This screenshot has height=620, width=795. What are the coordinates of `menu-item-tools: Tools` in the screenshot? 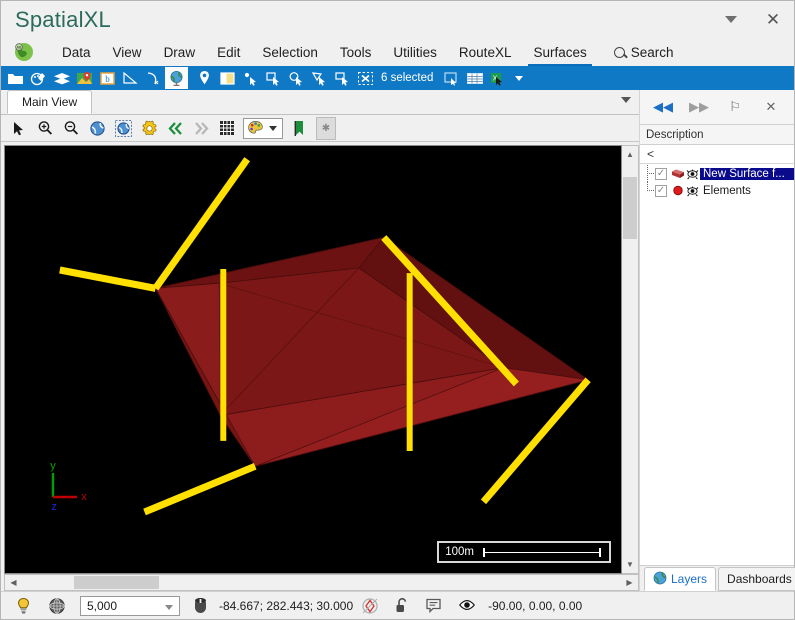 It's located at (356, 54).